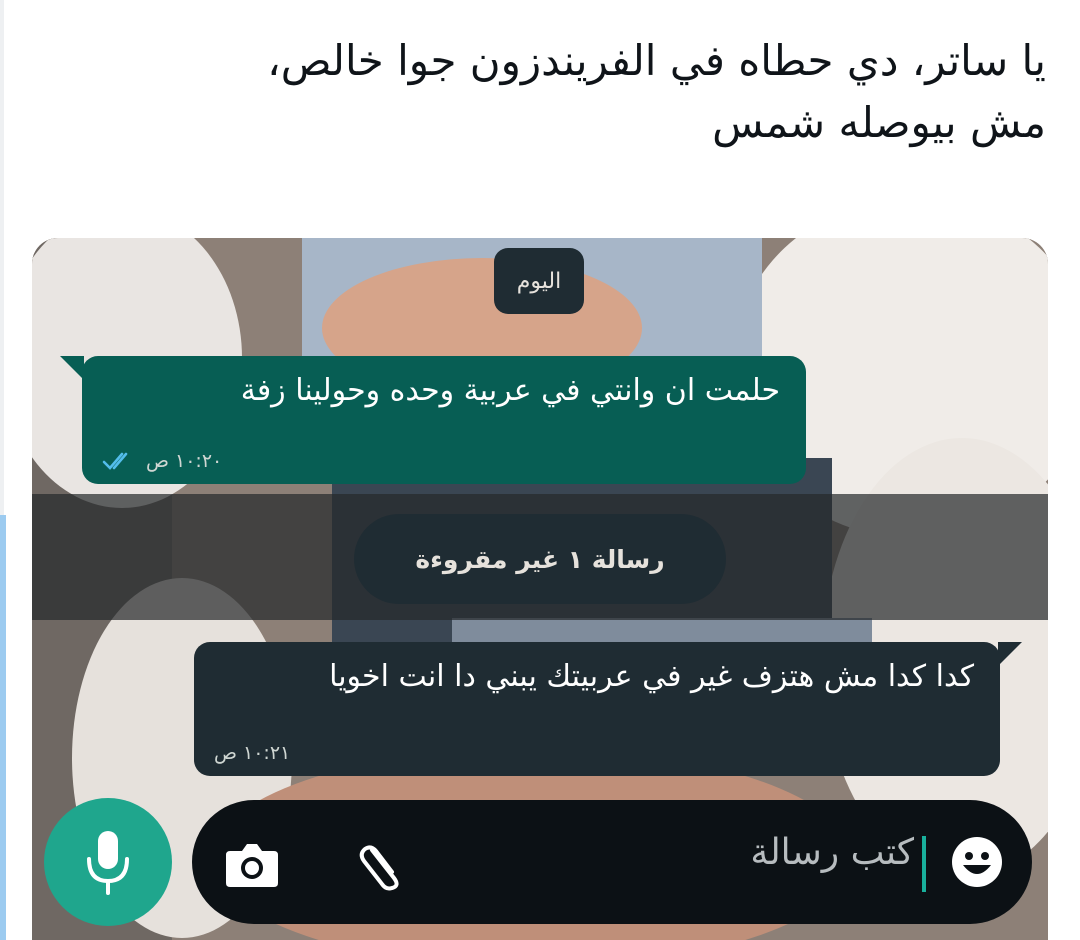 This screenshot has height=940, width=1080. I want to click on attach-paperclip-icon, so click(379, 868).